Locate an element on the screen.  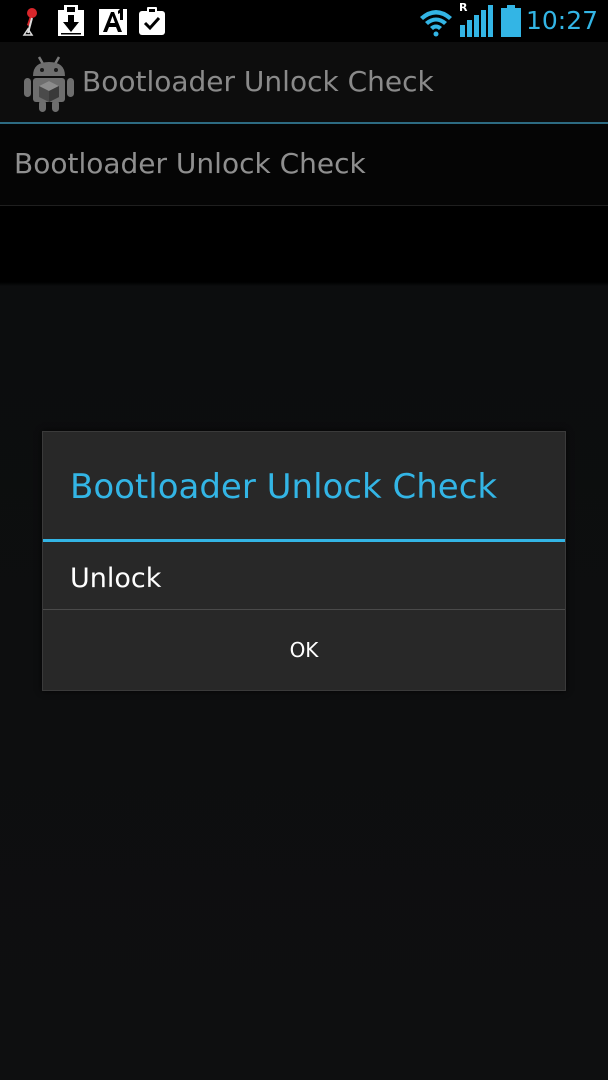
action-bar: Bootloader Unlock Check is located at coordinates (304, 83).